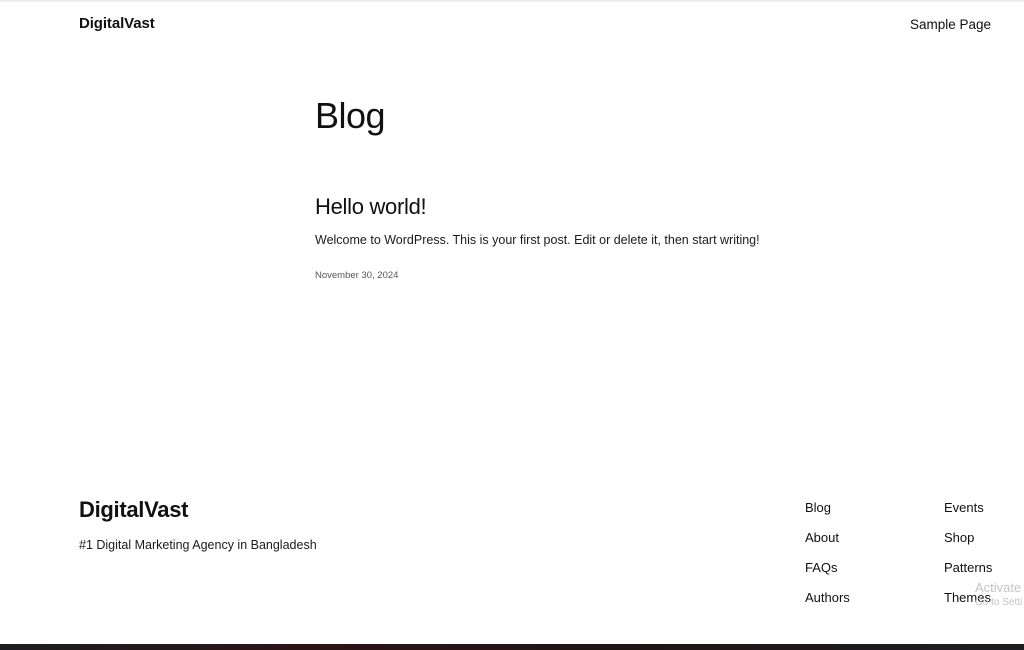  What do you see at coordinates (356, 275) in the screenshot?
I see `post-date-link: November 30, 2024` at bounding box center [356, 275].